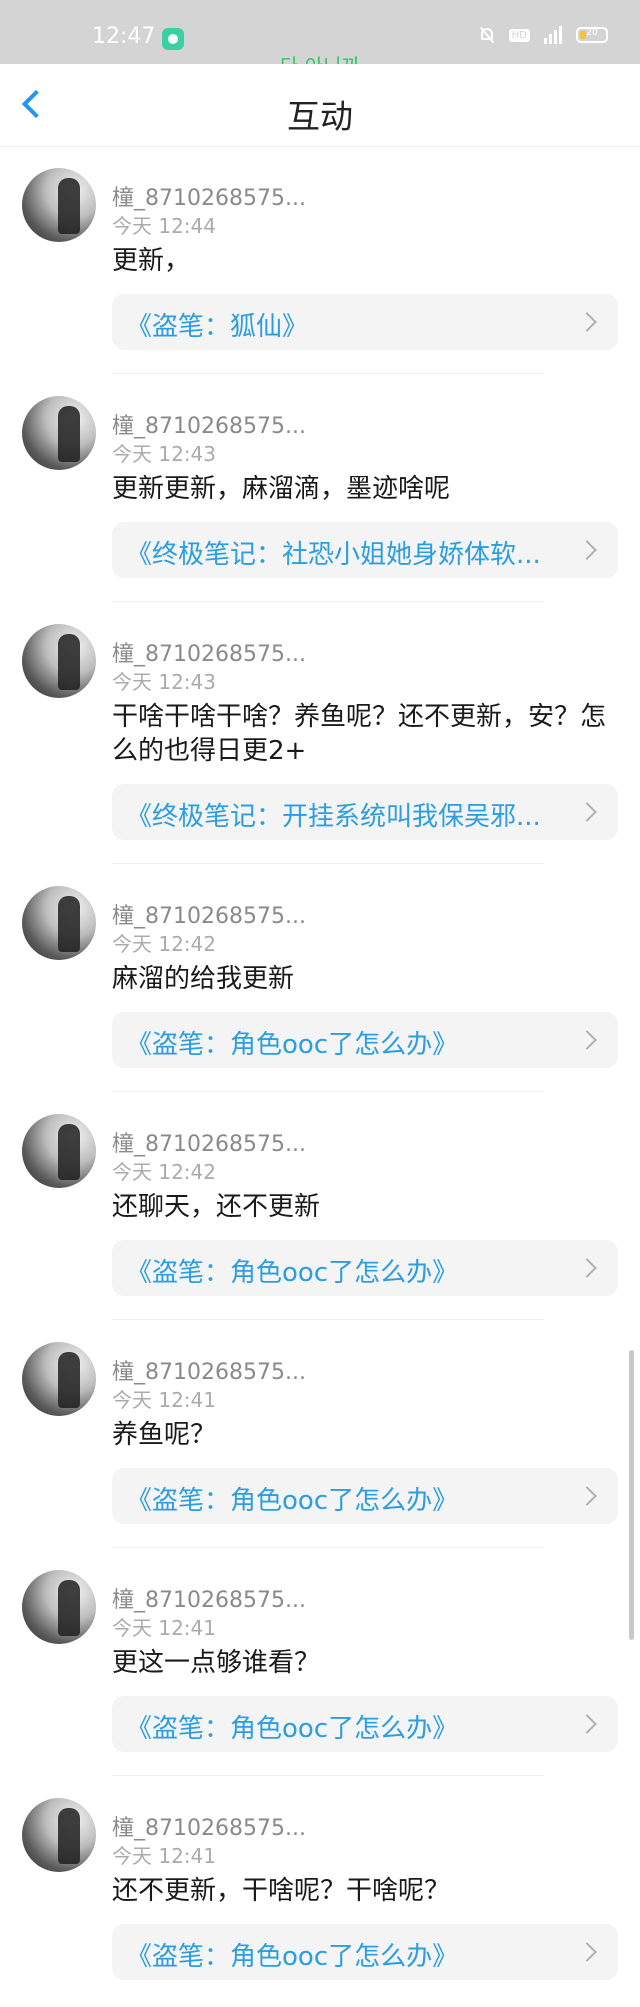  I want to click on comment-text: 更新，, so click(151, 261).